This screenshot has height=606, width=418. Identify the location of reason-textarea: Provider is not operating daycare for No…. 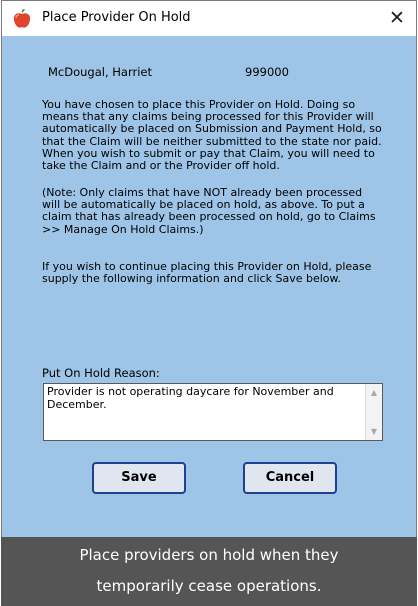
(213, 412).